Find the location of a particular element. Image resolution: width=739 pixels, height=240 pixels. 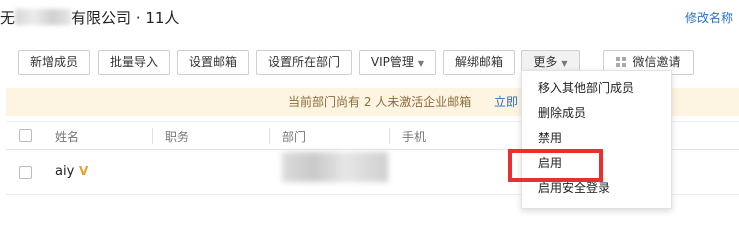

set-mailbox-button: 设置邮箱 is located at coordinates (213, 62).